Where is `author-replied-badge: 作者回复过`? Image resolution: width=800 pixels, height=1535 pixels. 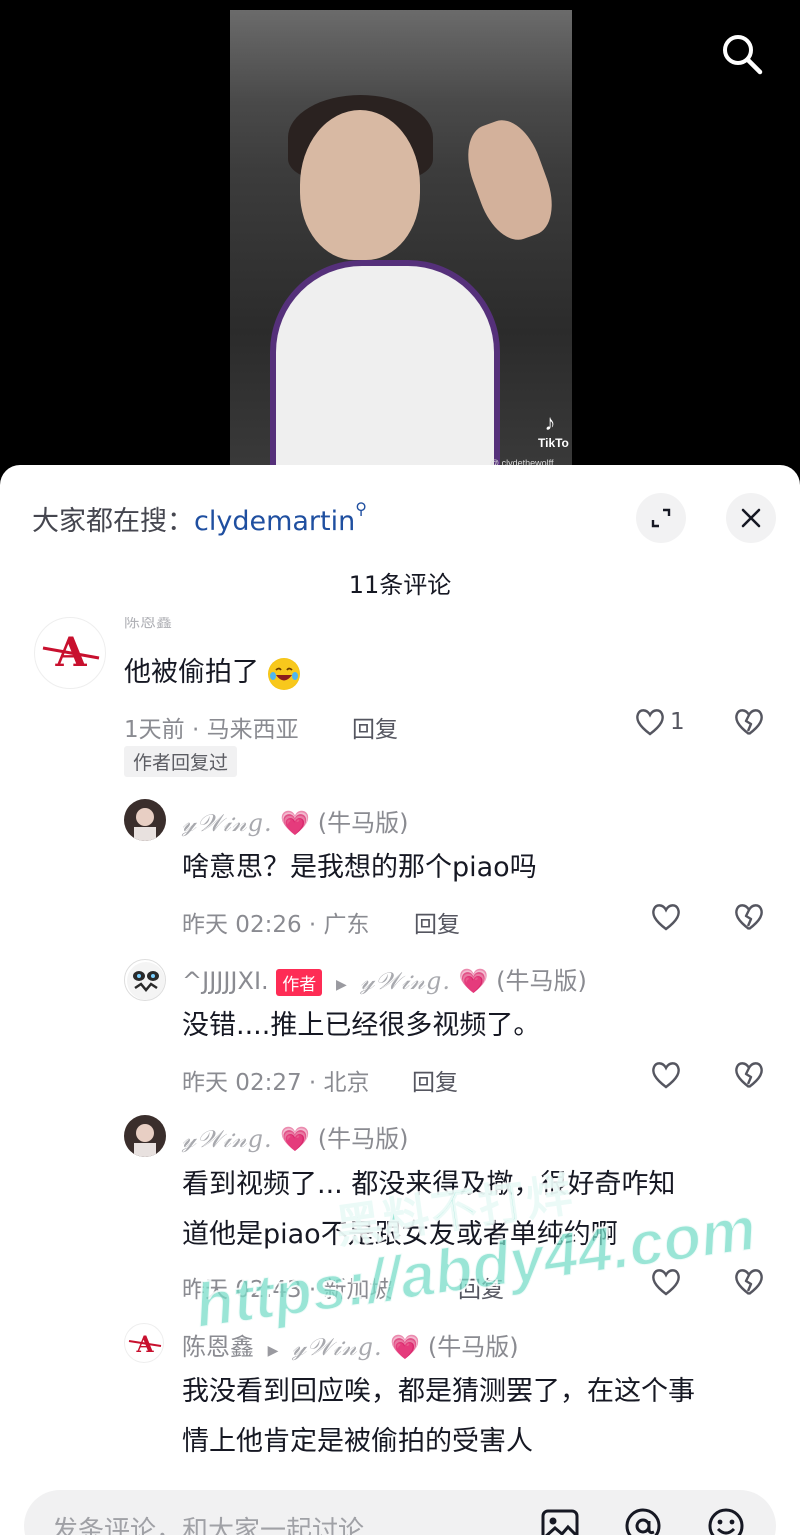 author-replied-badge: 作者回复过 is located at coordinates (181, 761).